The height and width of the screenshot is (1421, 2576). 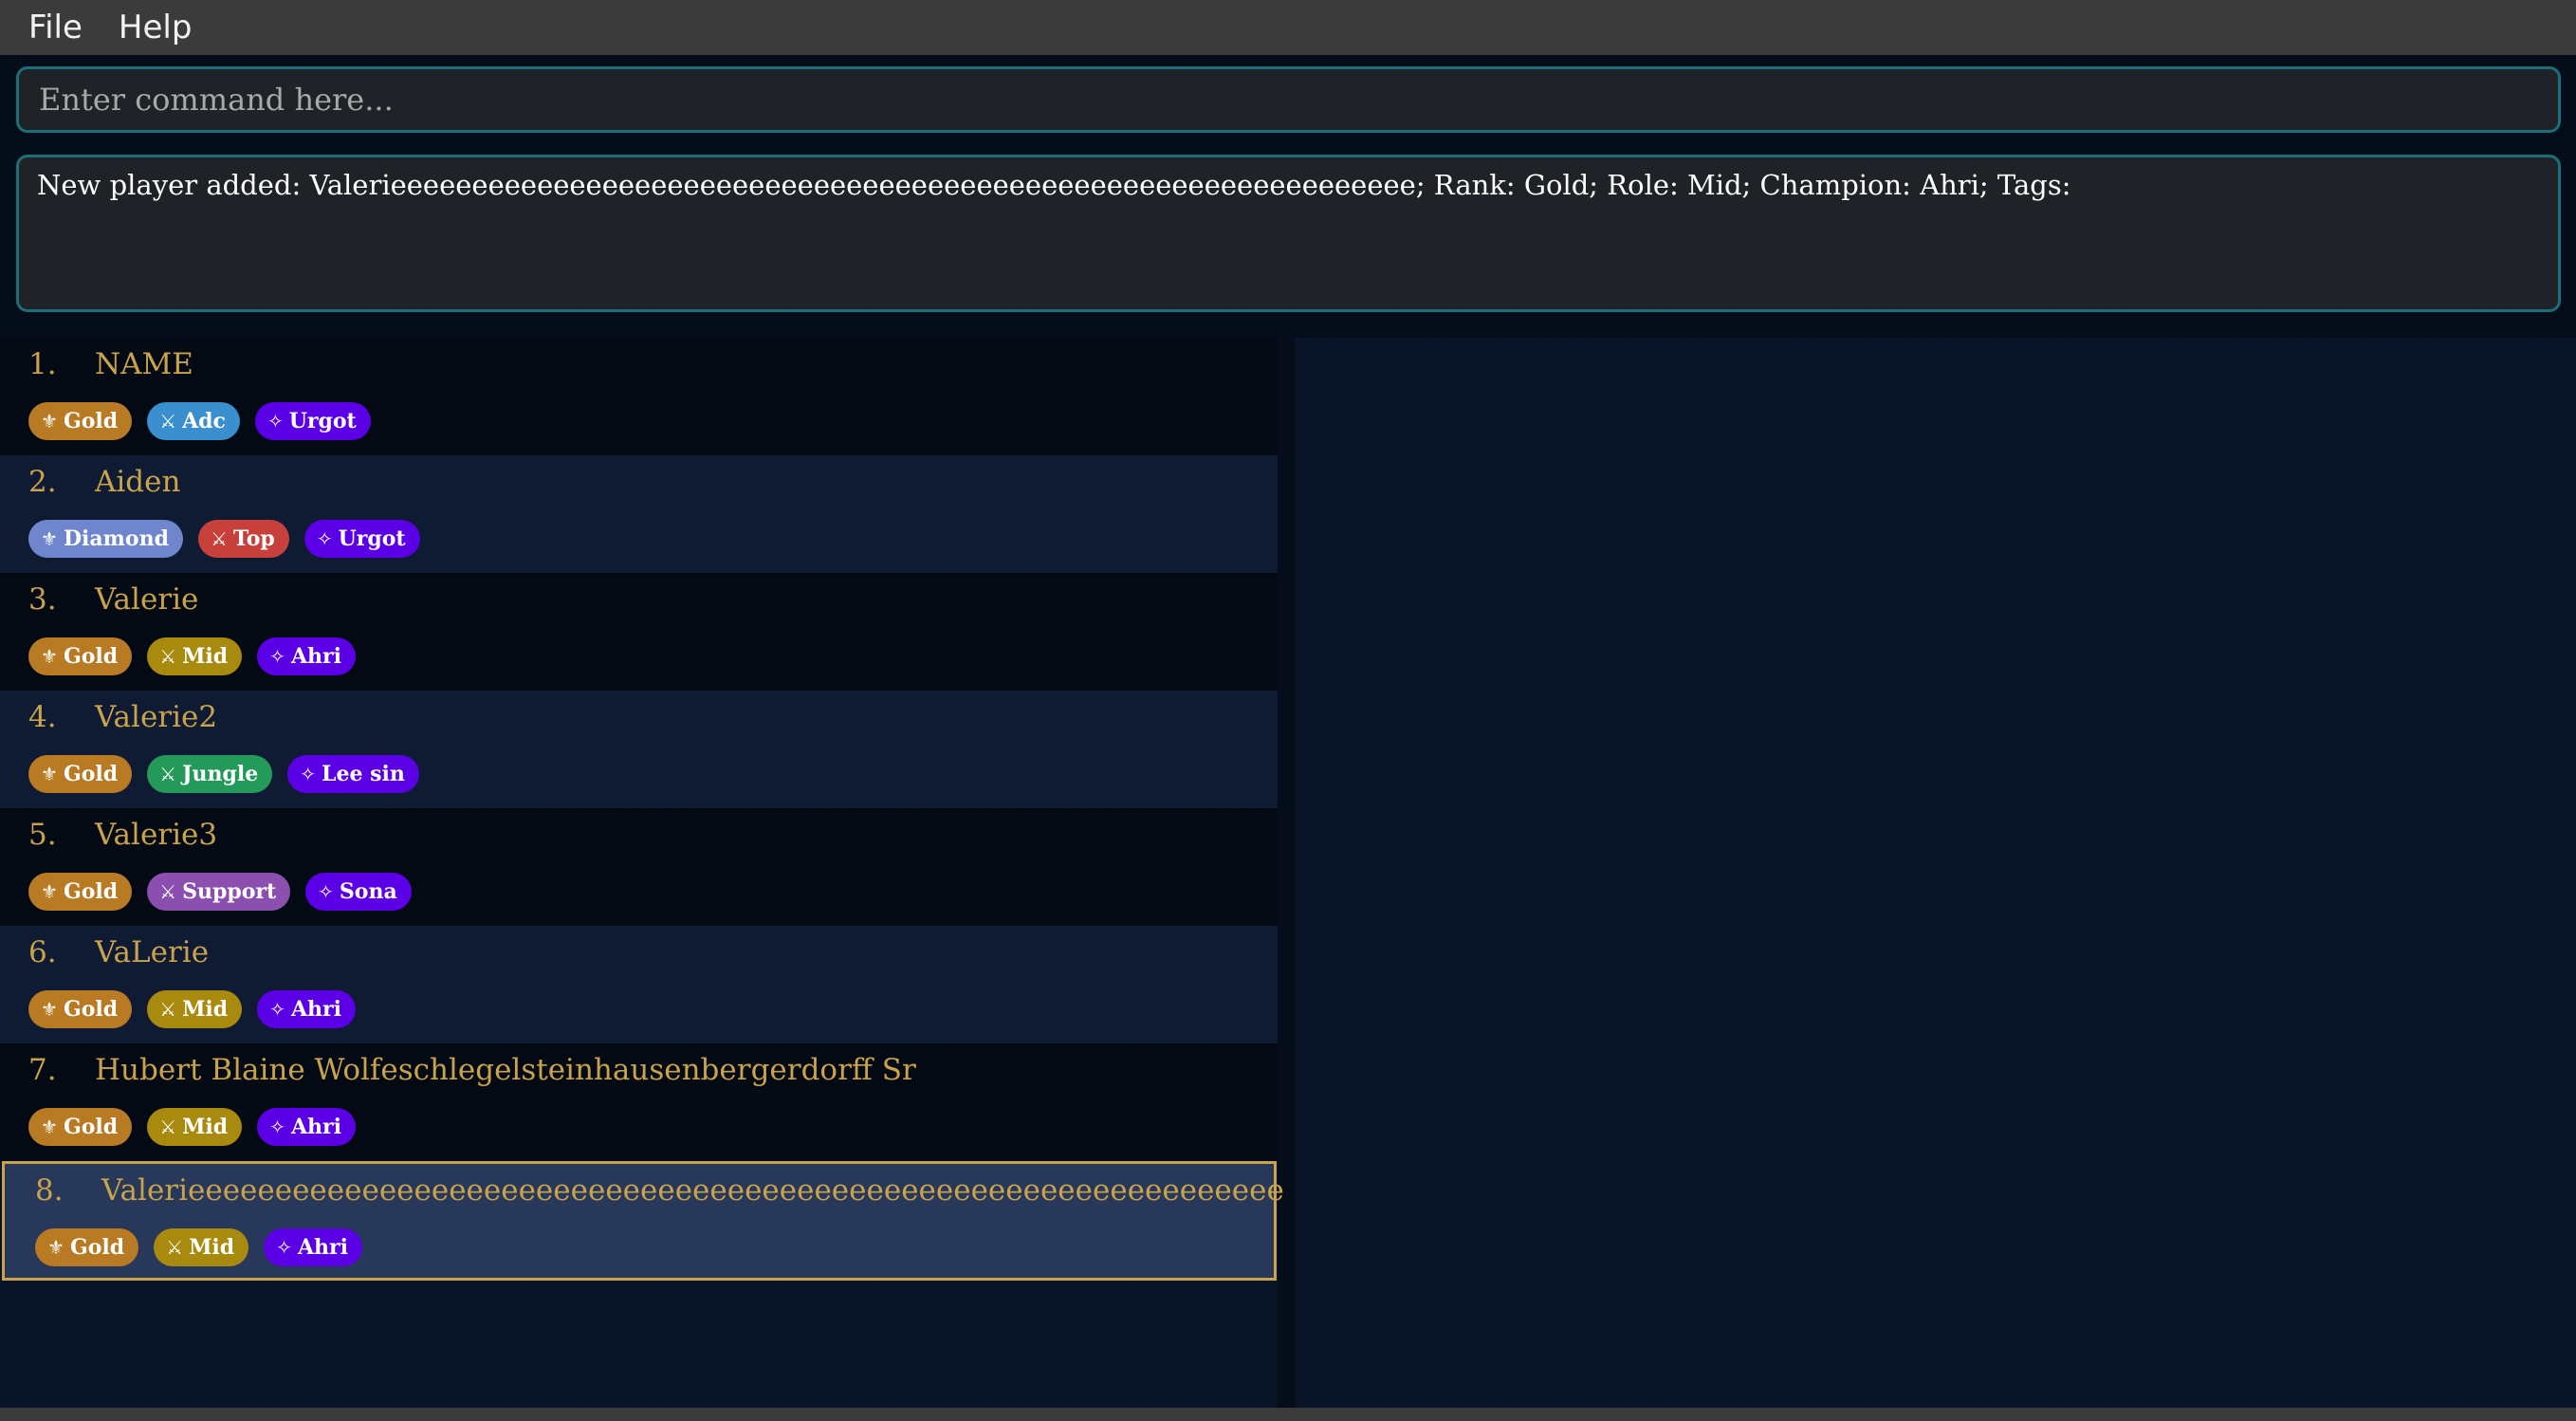 What do you see at coordinates (639, 514) in the screenshot?
I see `player-card: 2. Aiden ⚜ Diamond ⚔ Top ✧ Urgot` at bounding box center [639, 514].